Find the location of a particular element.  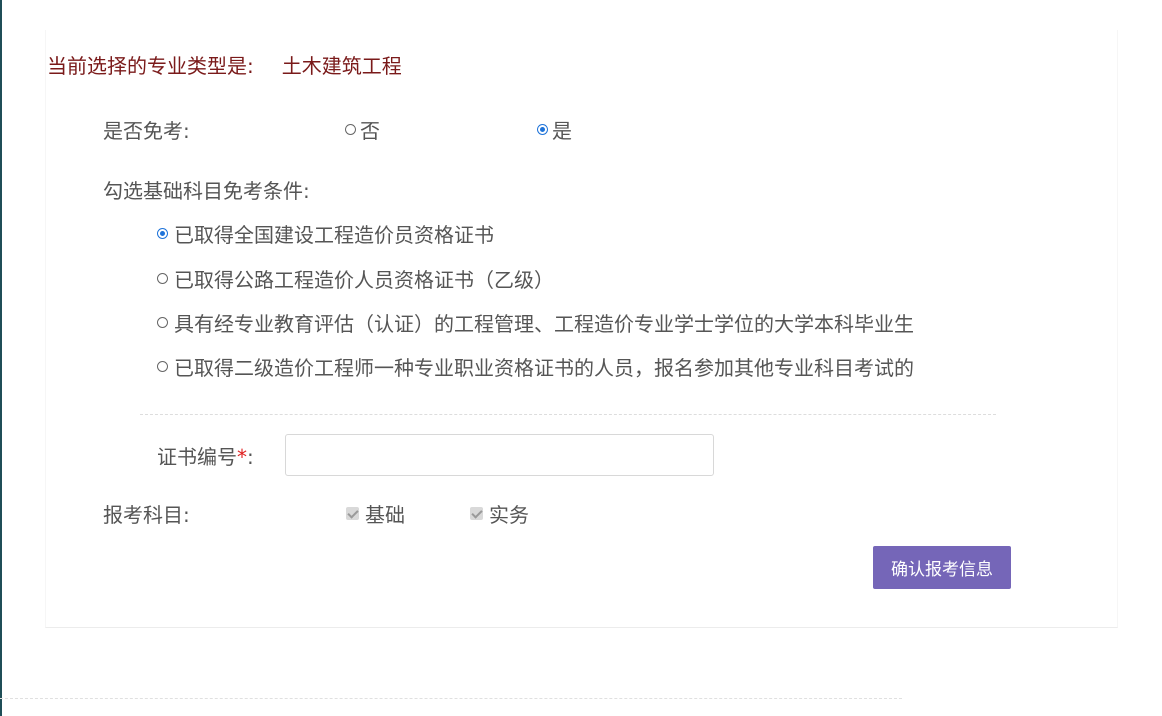

subject-basic-label: 基础 is located at coordinates (385, 515).